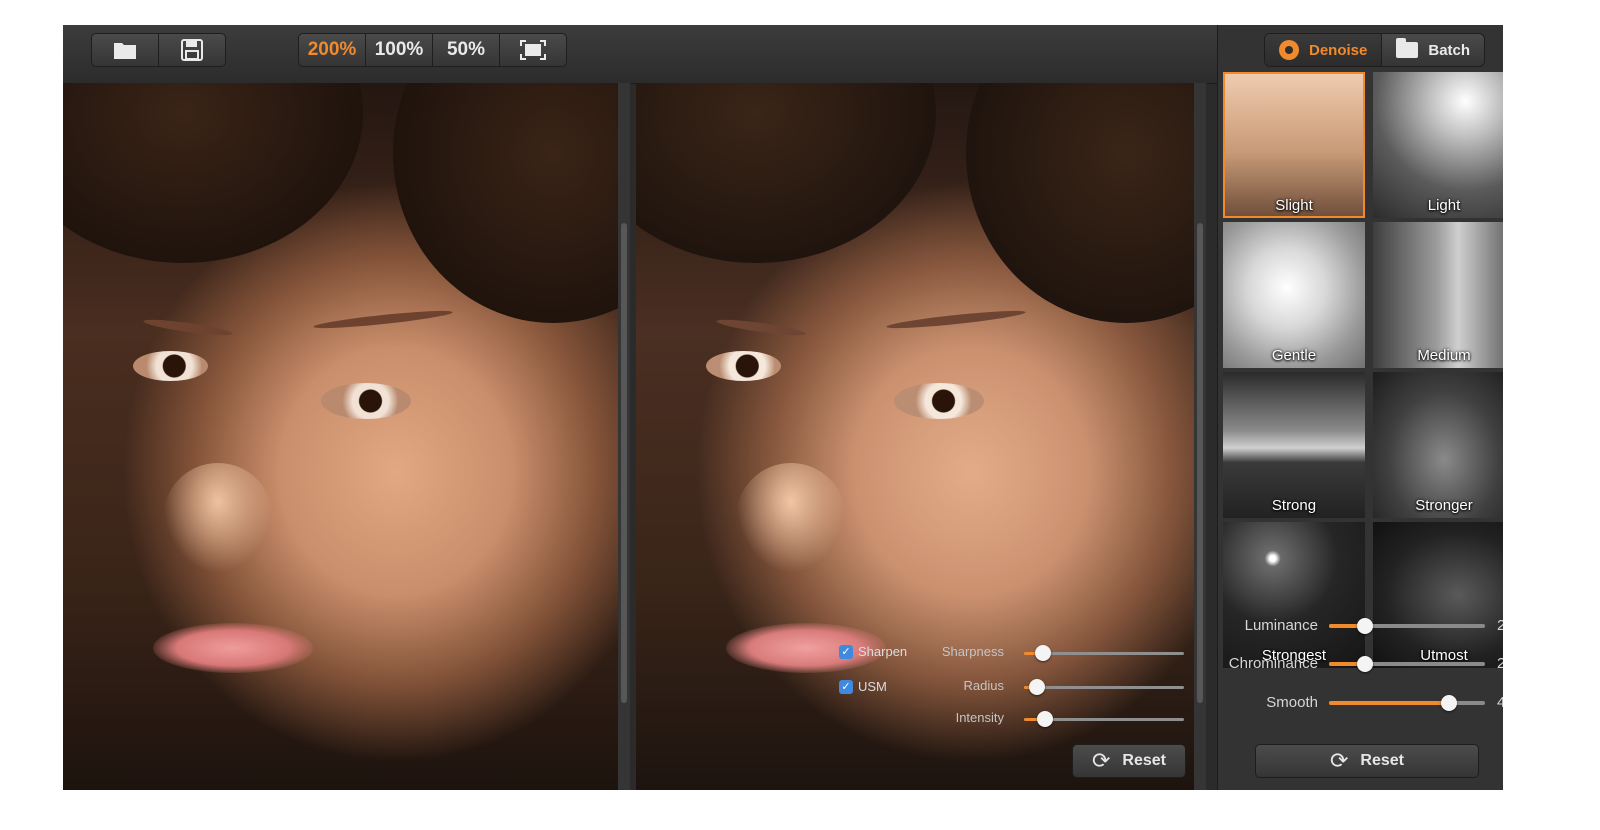  What do you see at coordinates (872, 686) in the screenshot?
I see `usm-checkbox-label: USM` at bounding box center [872, 686].